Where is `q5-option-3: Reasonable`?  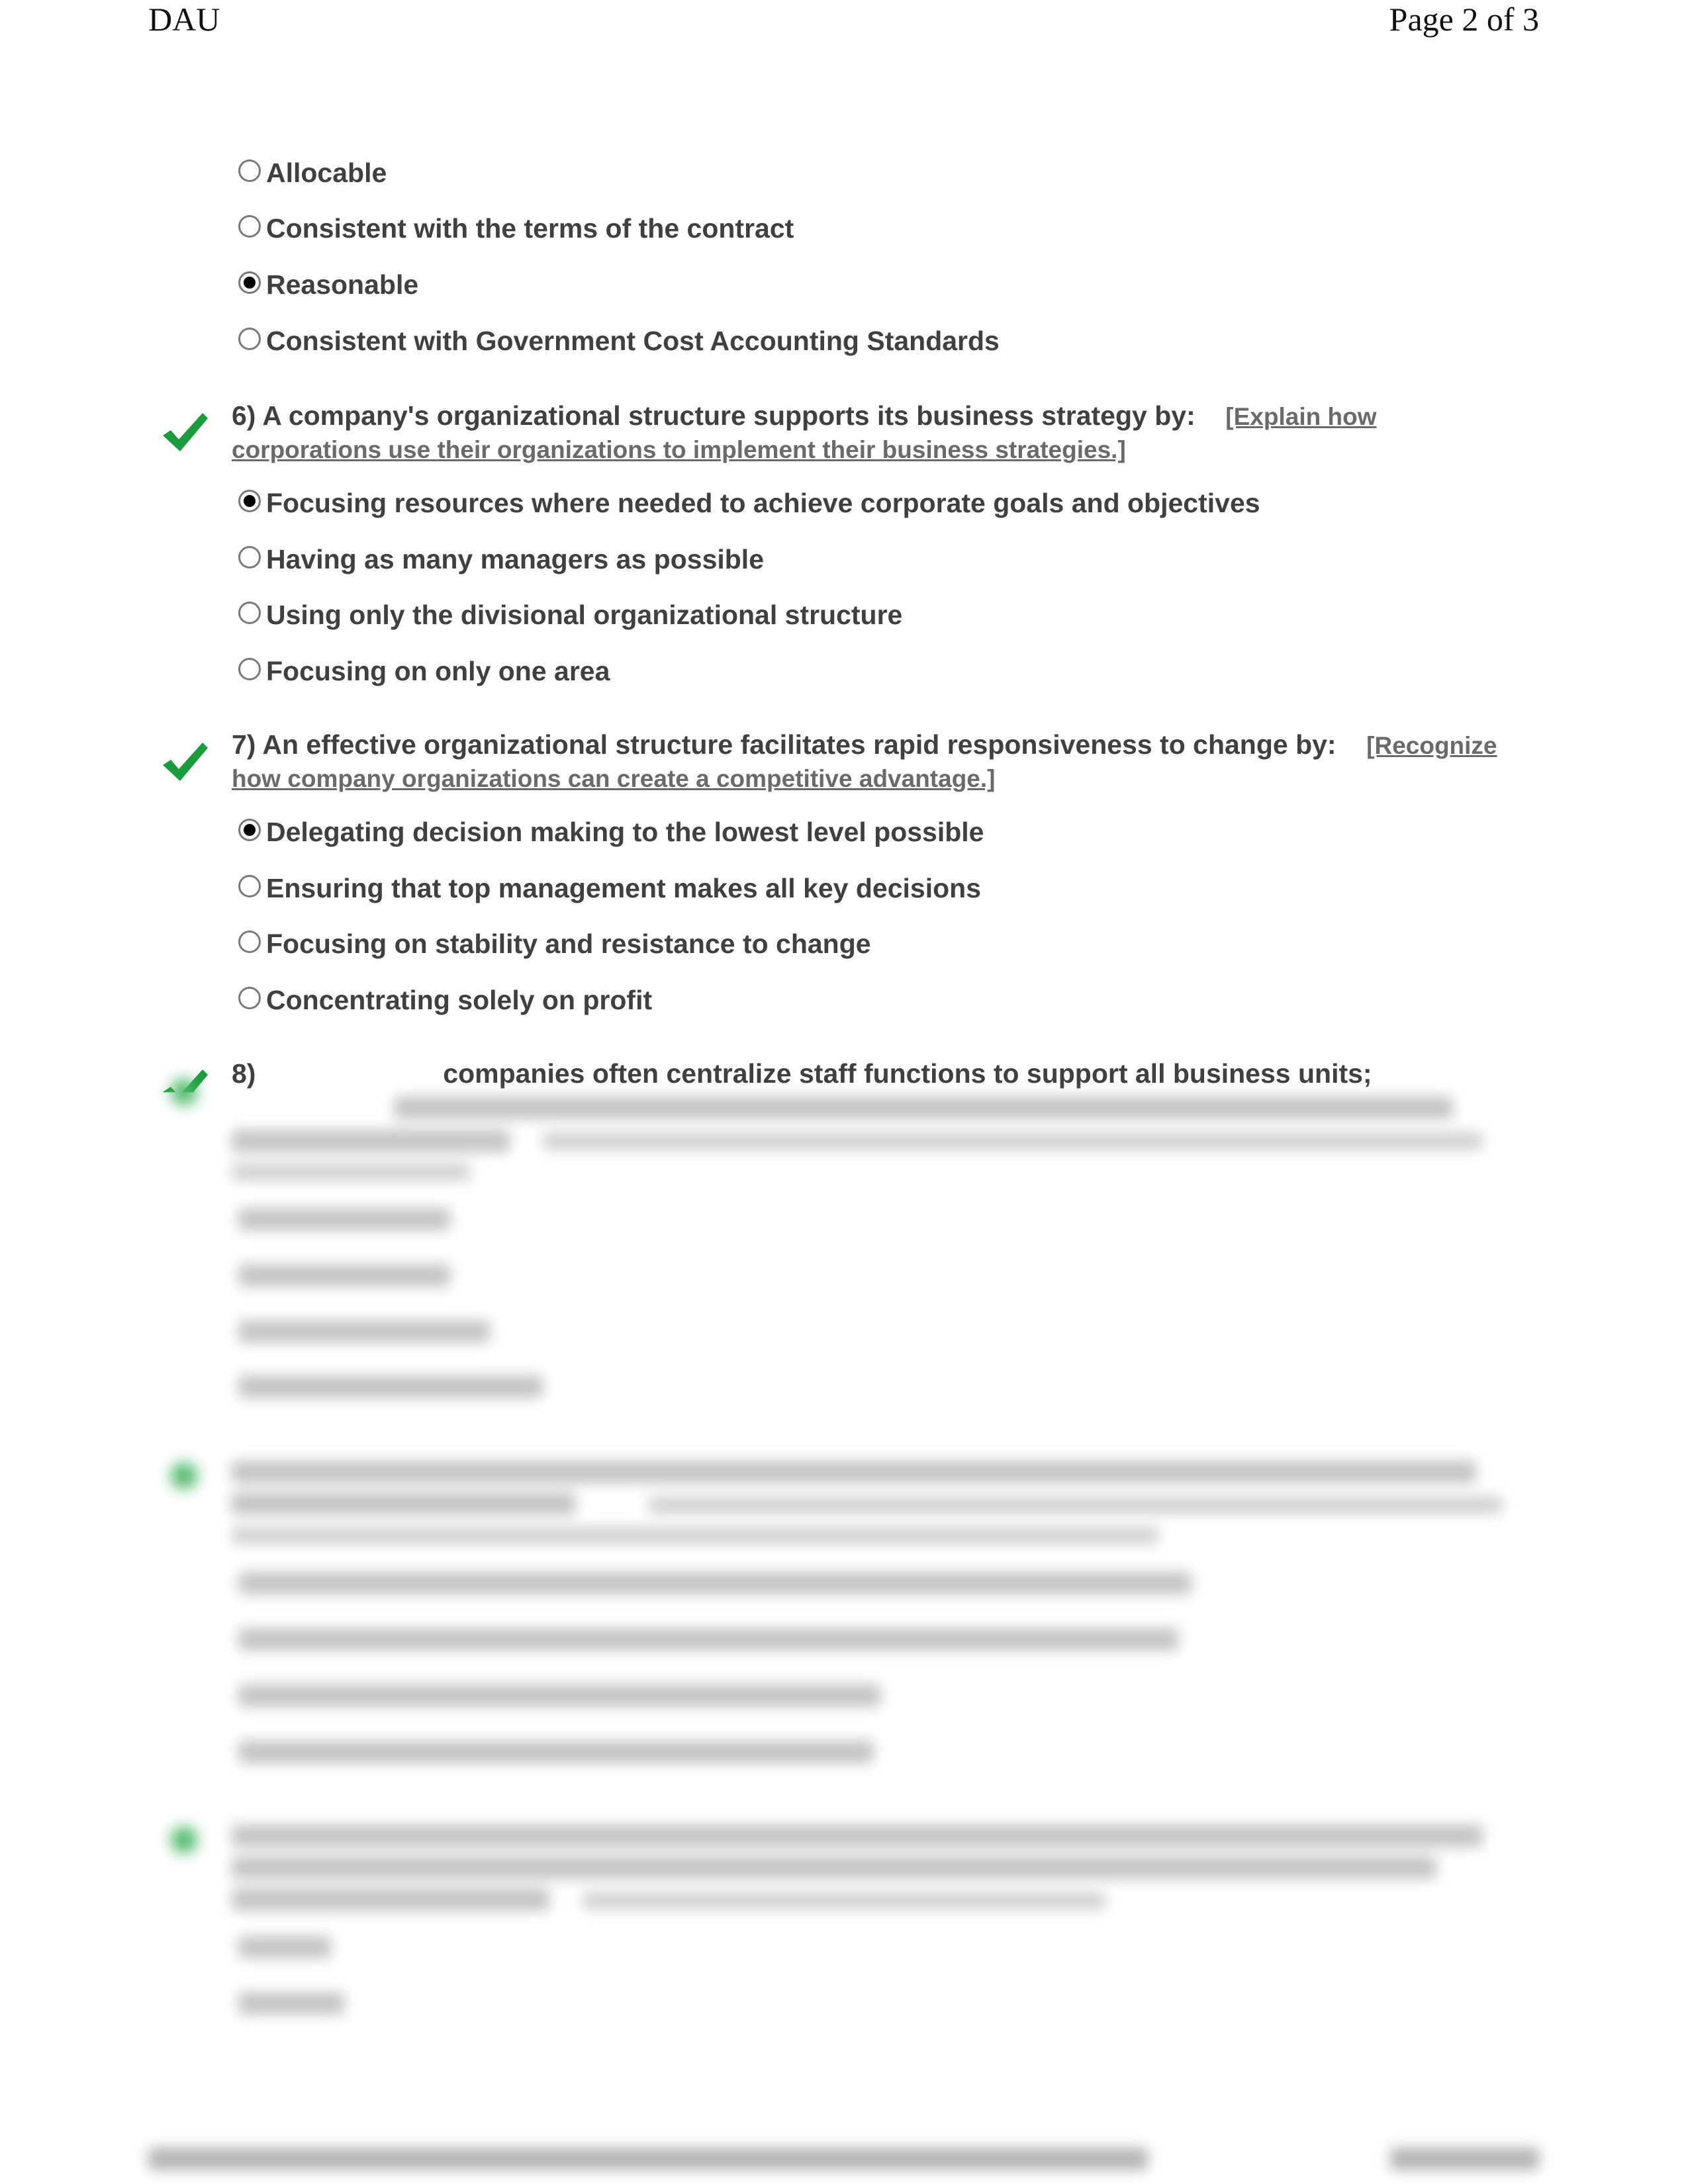
q5-option-3: Reasonable is located at coordinates (328, 284).